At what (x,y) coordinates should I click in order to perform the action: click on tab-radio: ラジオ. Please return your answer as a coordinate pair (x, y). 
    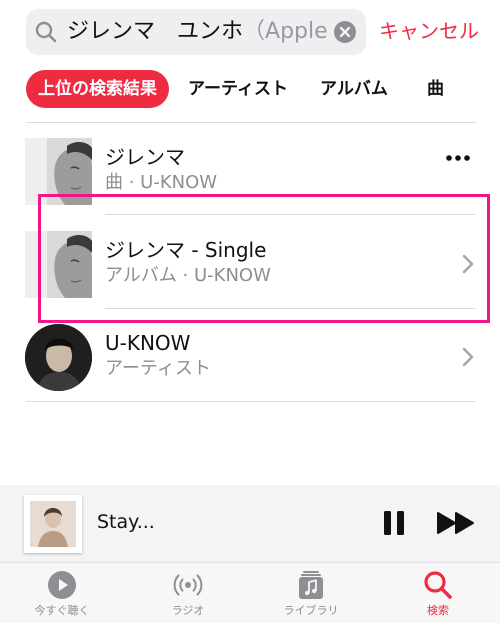
    Looking at the image, I should click on (188, 593).